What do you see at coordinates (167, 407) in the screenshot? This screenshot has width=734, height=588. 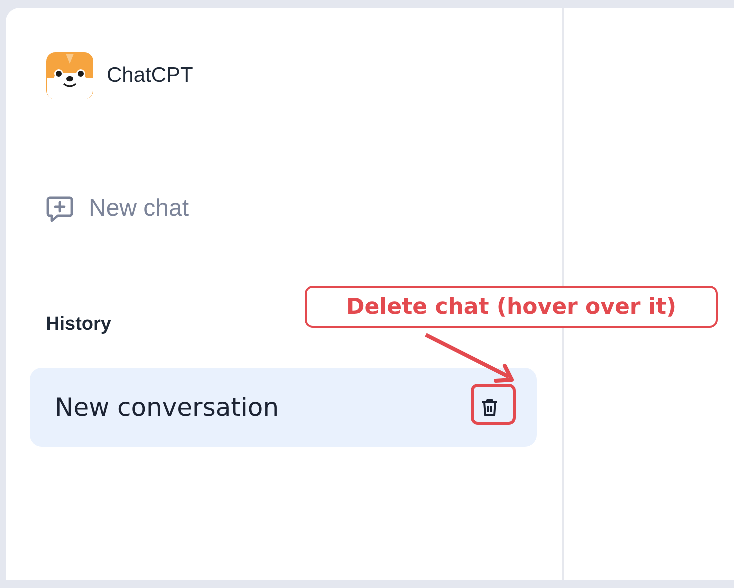 I see `conversation-title: New conversation` at bounding box center [167, 407].